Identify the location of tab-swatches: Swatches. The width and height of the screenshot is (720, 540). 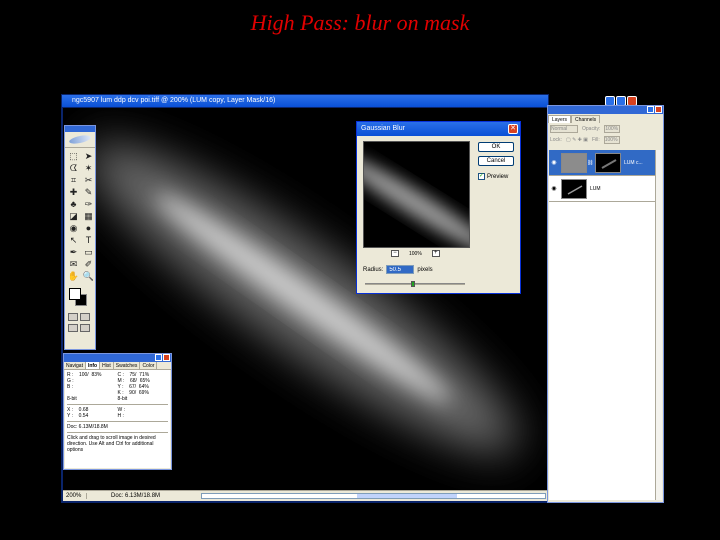
(127, 365).